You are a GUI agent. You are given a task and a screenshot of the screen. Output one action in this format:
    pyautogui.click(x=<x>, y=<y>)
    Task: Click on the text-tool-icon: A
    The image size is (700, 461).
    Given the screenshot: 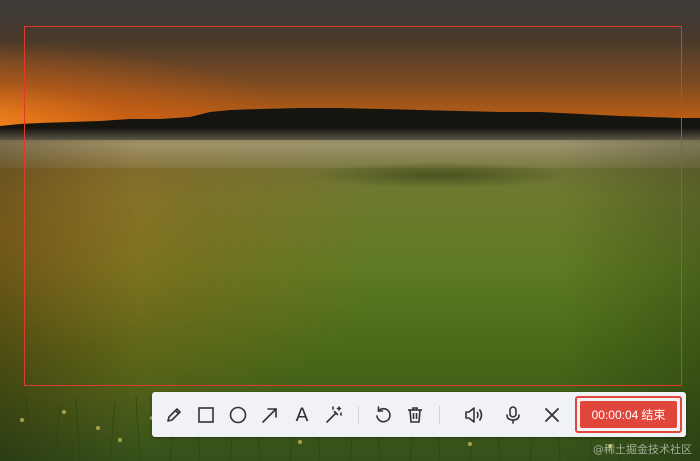 What is the action you would take?
    pyautogui.click(x=302, y=415)
    